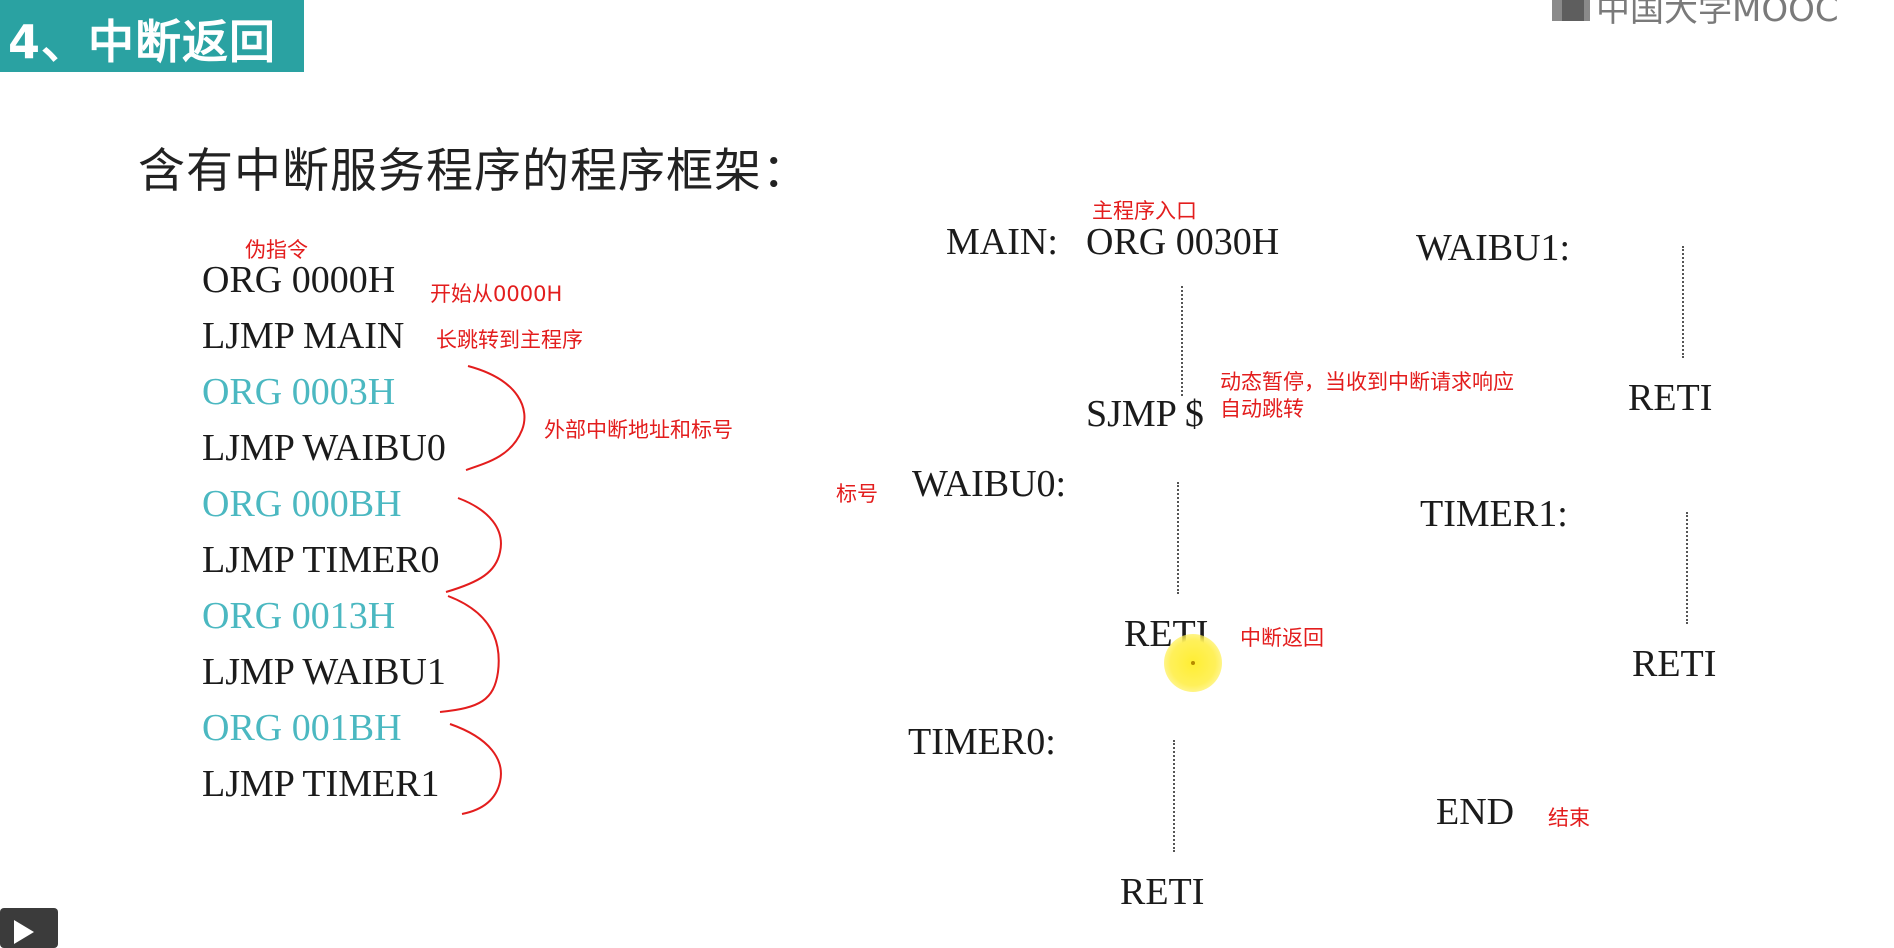 Image resolution: width=1894 pixels, height=948 pixels. What do you see at coordinates (1178, 538) in the screenshot?
I see `dotted-line-waibu0` at bounding box center [1178, 538].